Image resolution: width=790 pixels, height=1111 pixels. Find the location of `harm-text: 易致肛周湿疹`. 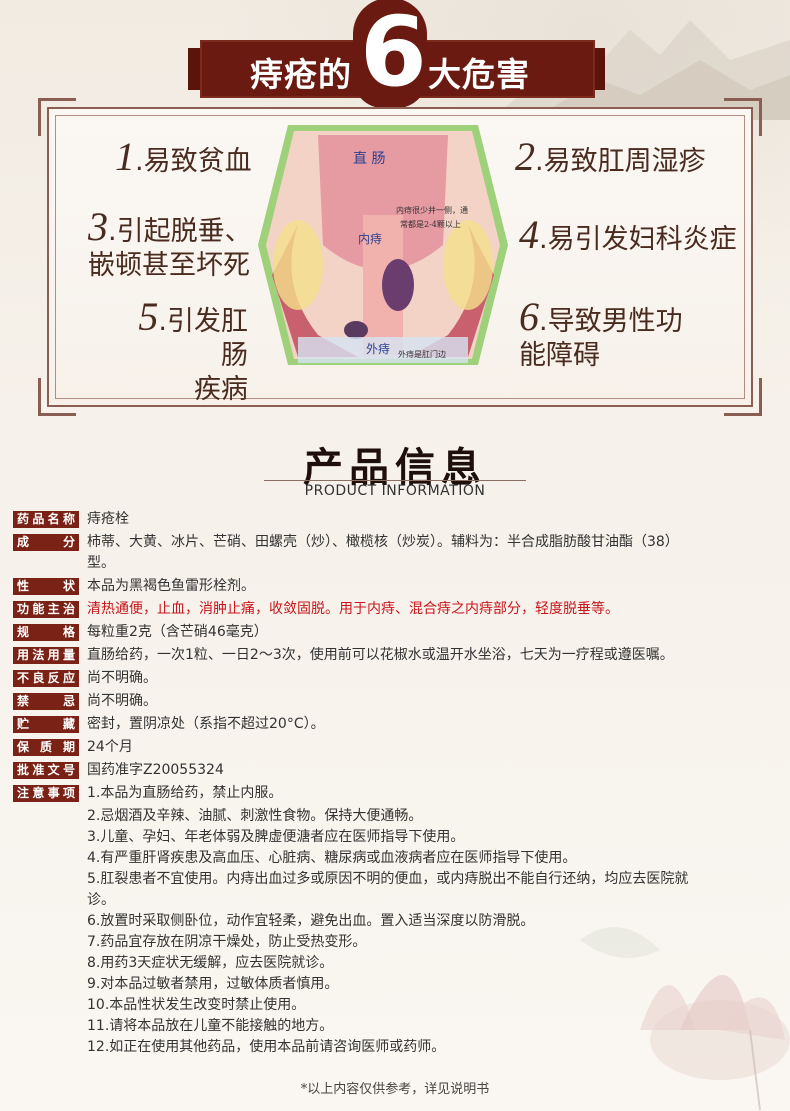

harm-text: 易致肛周湿疹 is located at coordinates (624, 161).